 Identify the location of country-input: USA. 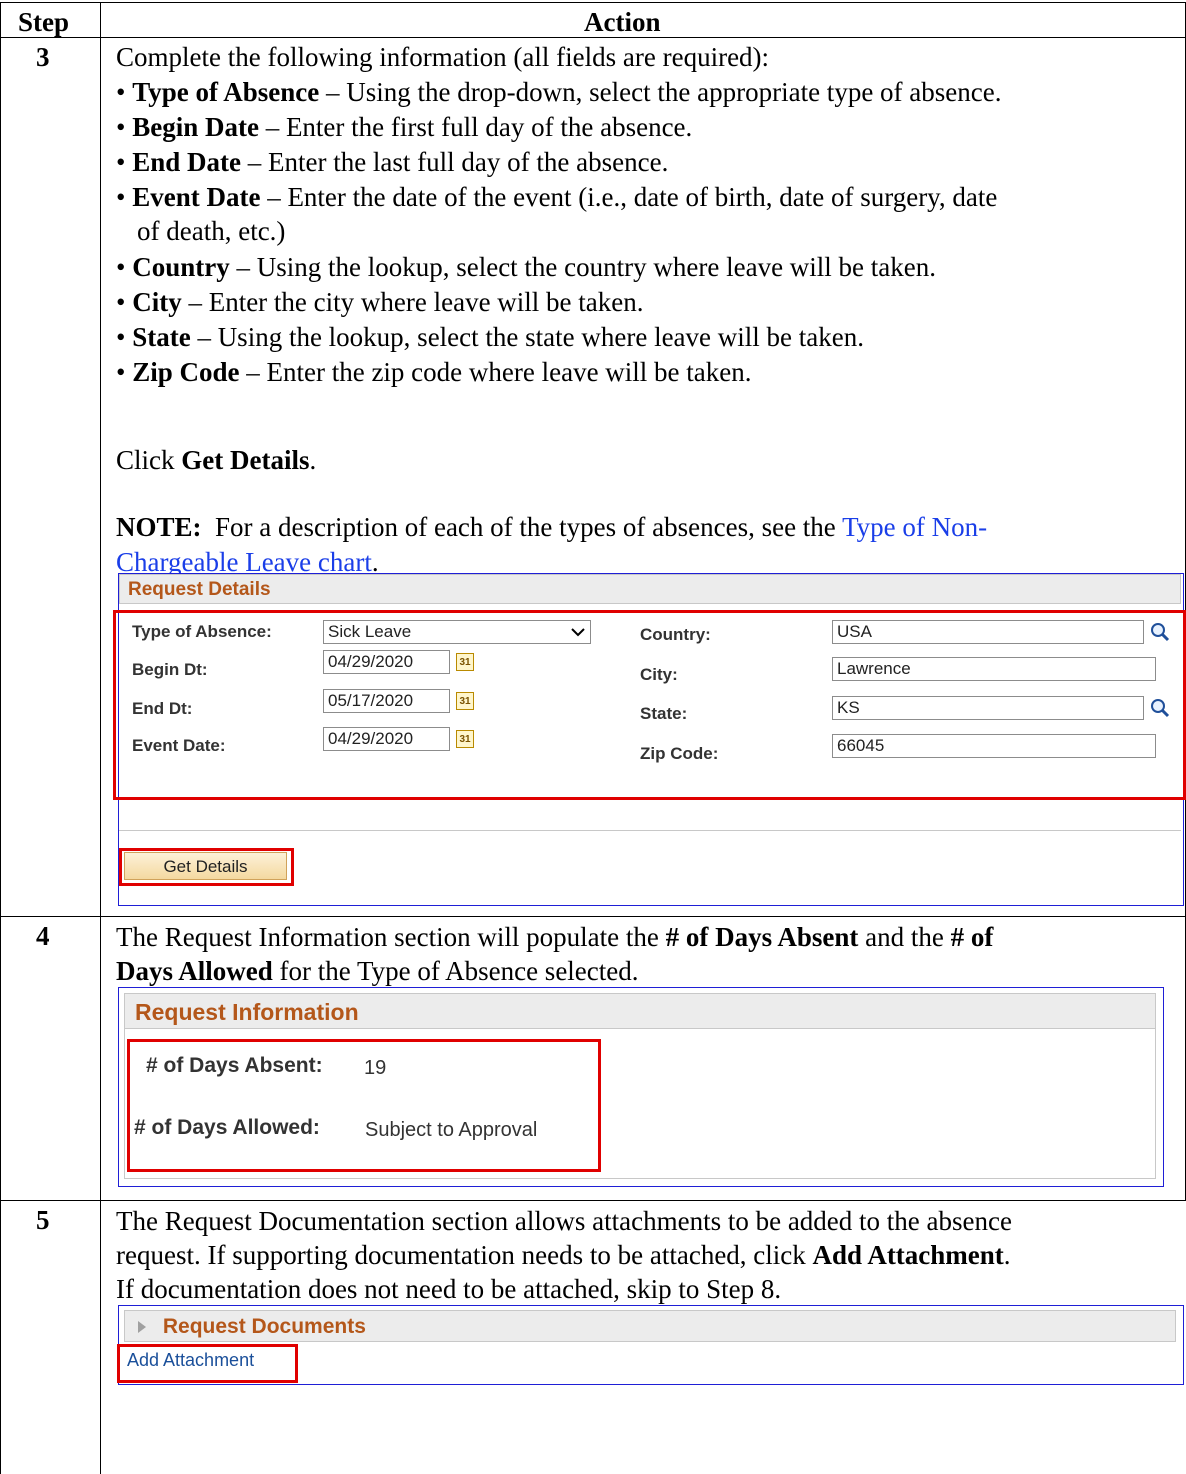
(988, 632).